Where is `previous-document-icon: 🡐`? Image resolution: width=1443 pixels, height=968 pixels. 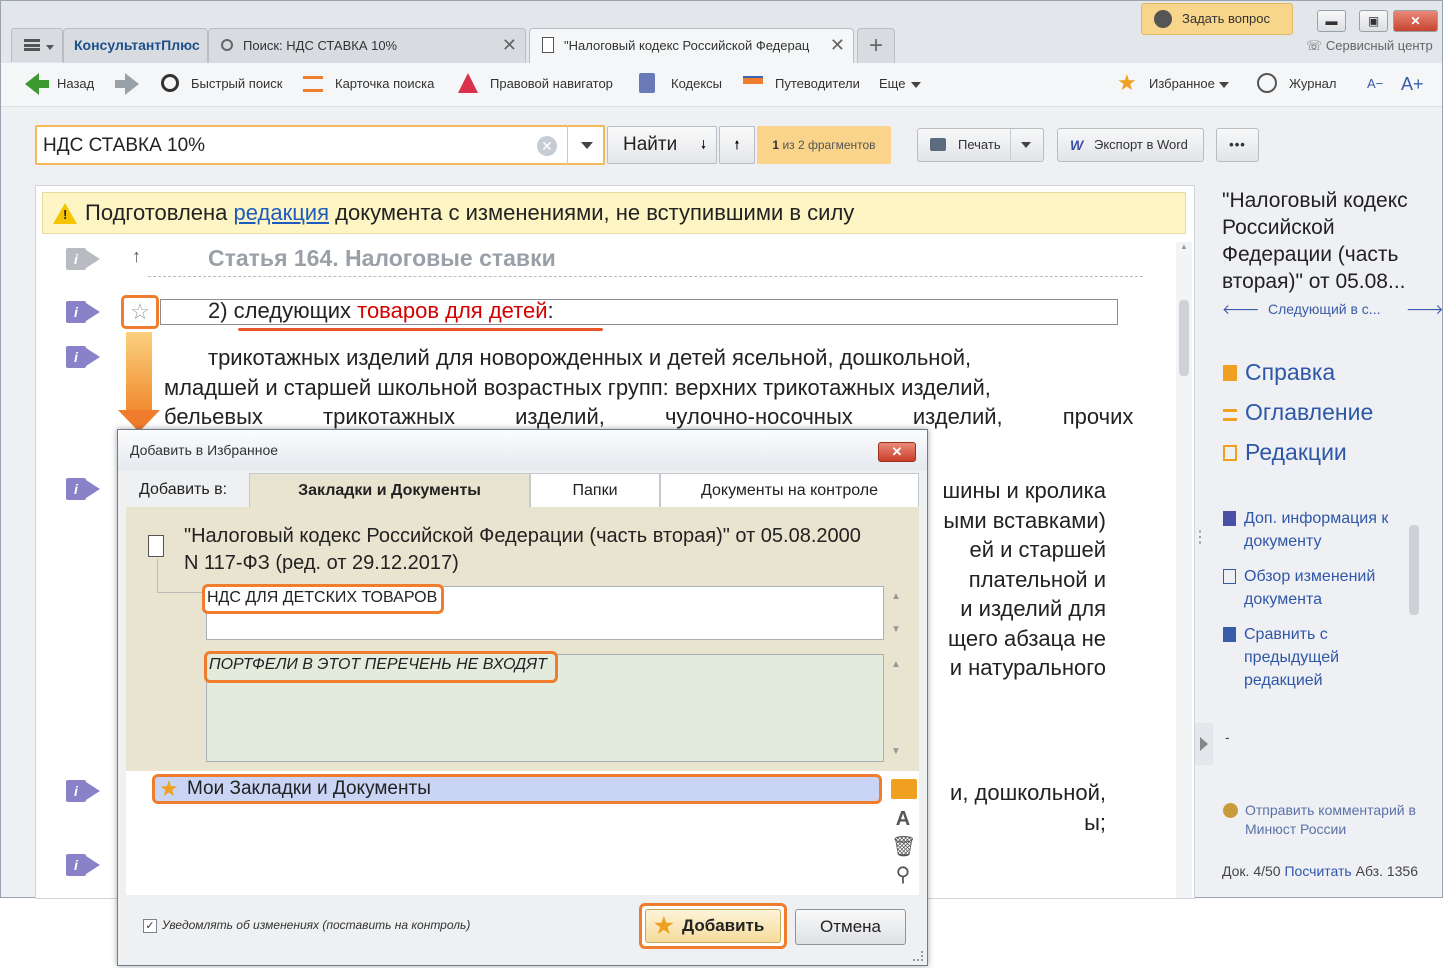 previous-document-icon: 🡐 is located at coordinates (1241, 309).